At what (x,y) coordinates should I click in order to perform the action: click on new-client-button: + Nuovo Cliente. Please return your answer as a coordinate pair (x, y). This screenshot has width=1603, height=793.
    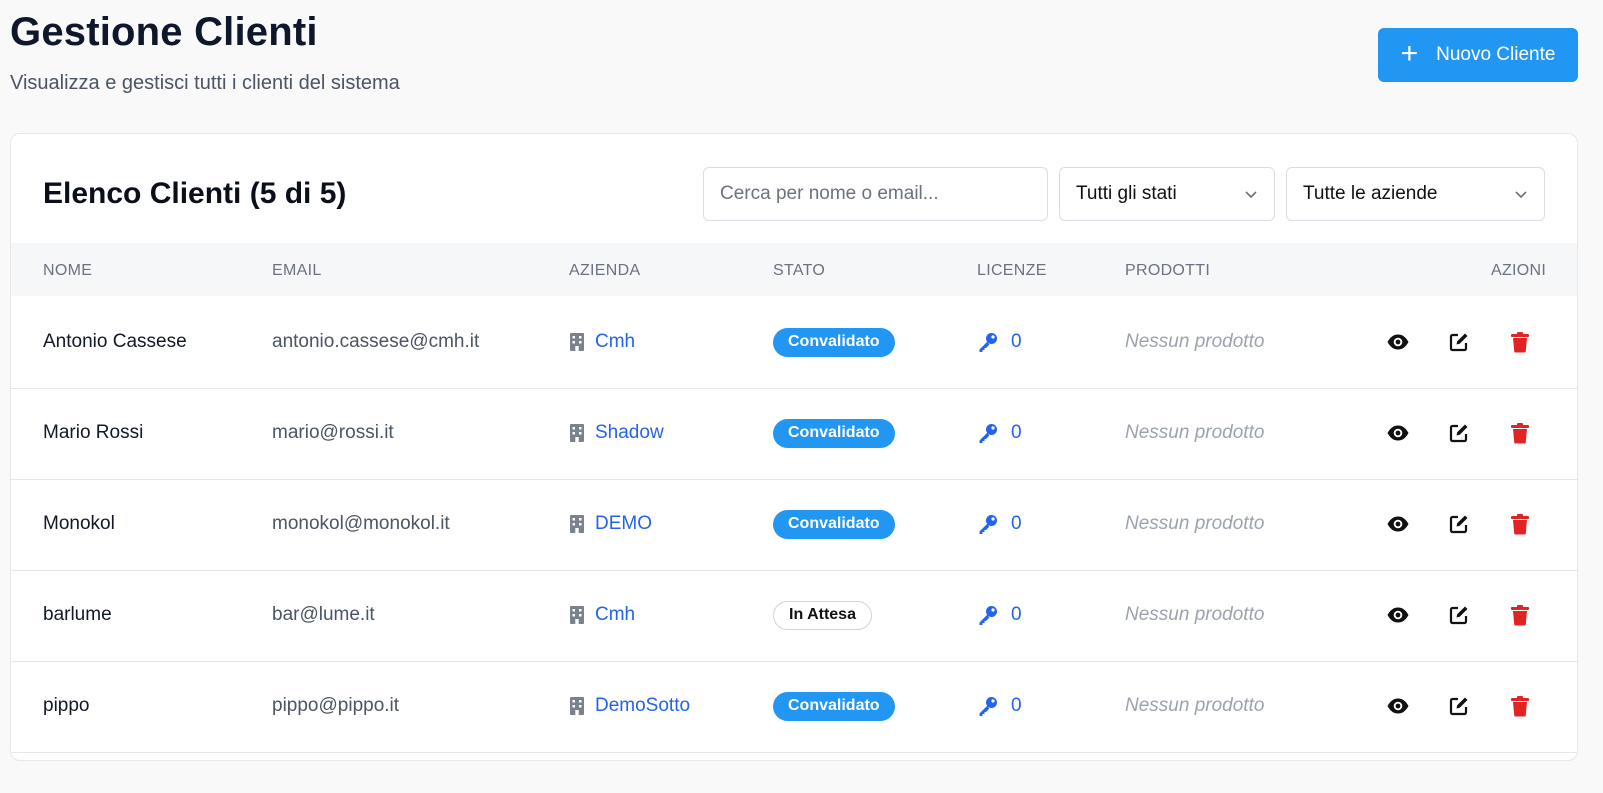
    Looking at the image, I should click on (1478, 55).